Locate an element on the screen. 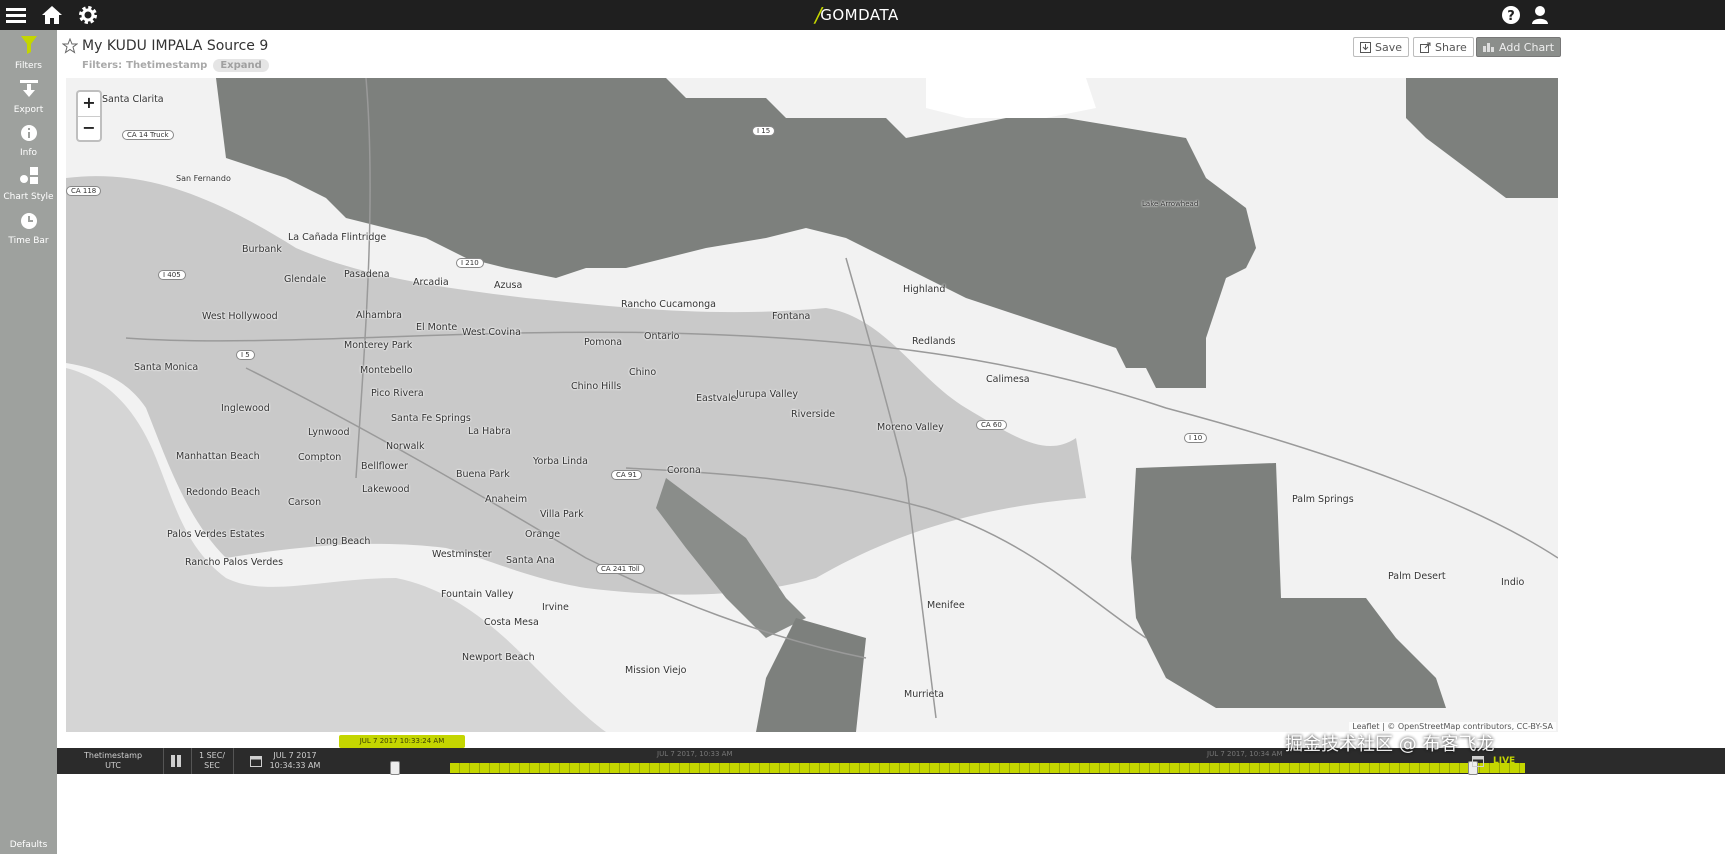 This screenshot has height=854, width=1725. highway-shield: CA 91 is located at coordinates (626, 475).